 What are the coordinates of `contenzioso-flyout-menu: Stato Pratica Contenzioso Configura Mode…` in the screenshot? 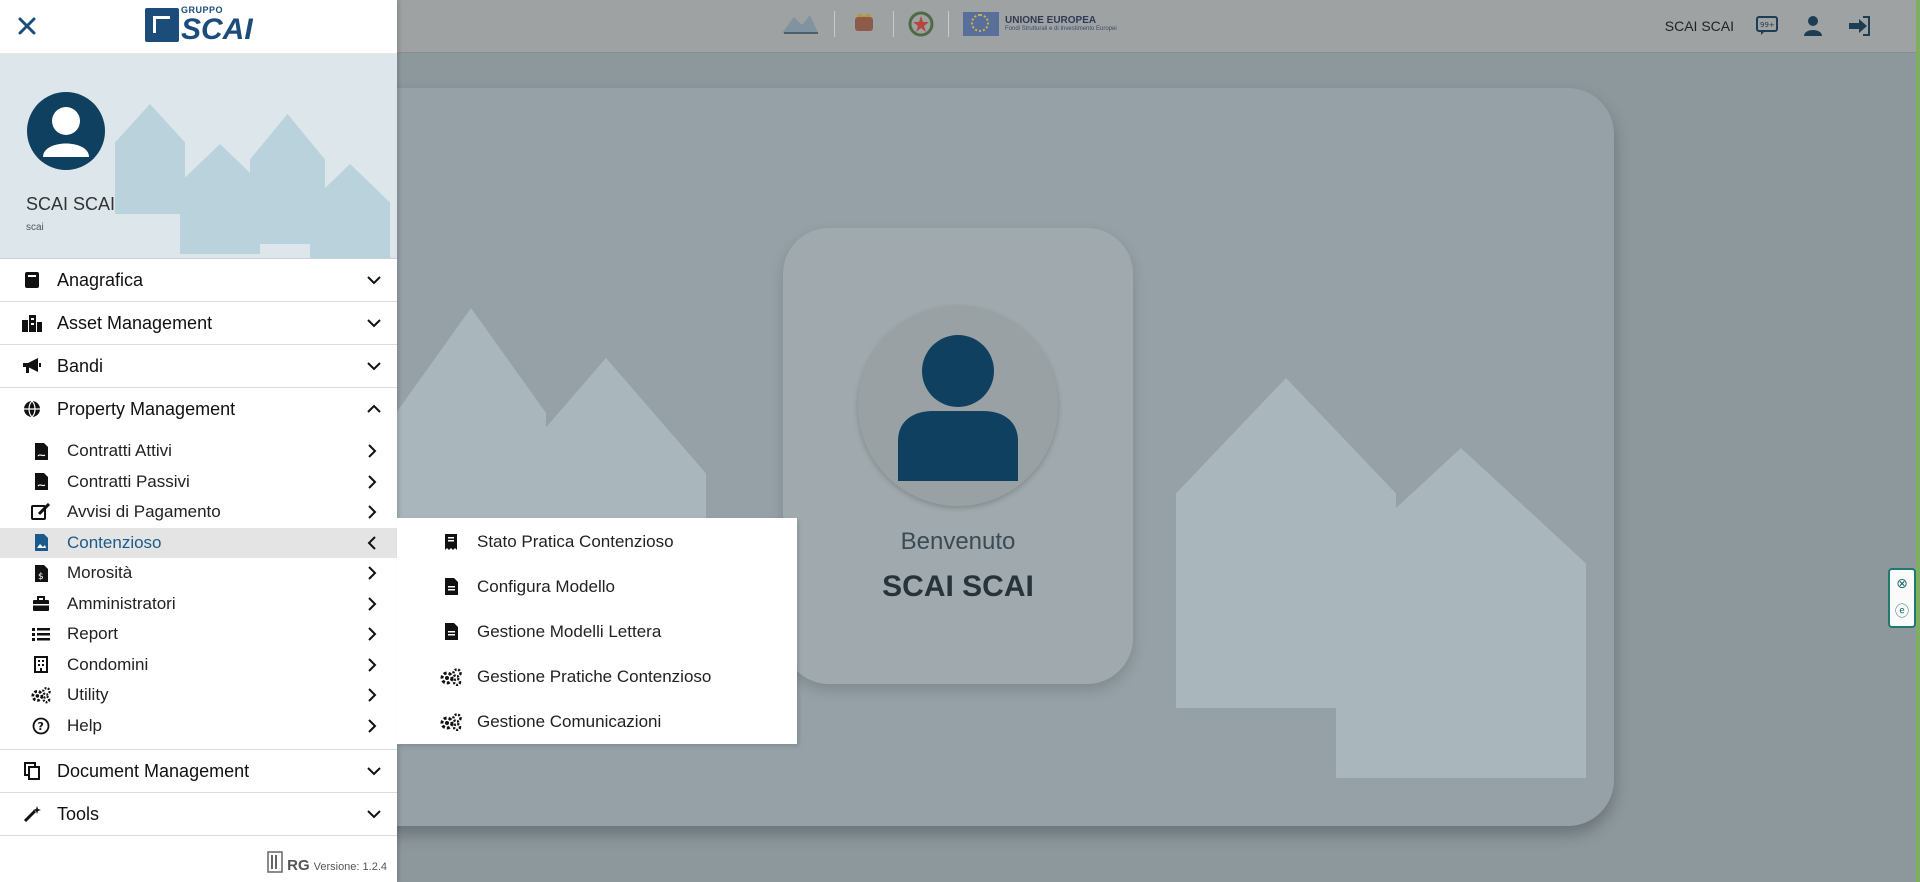 It's located at (597, 631).